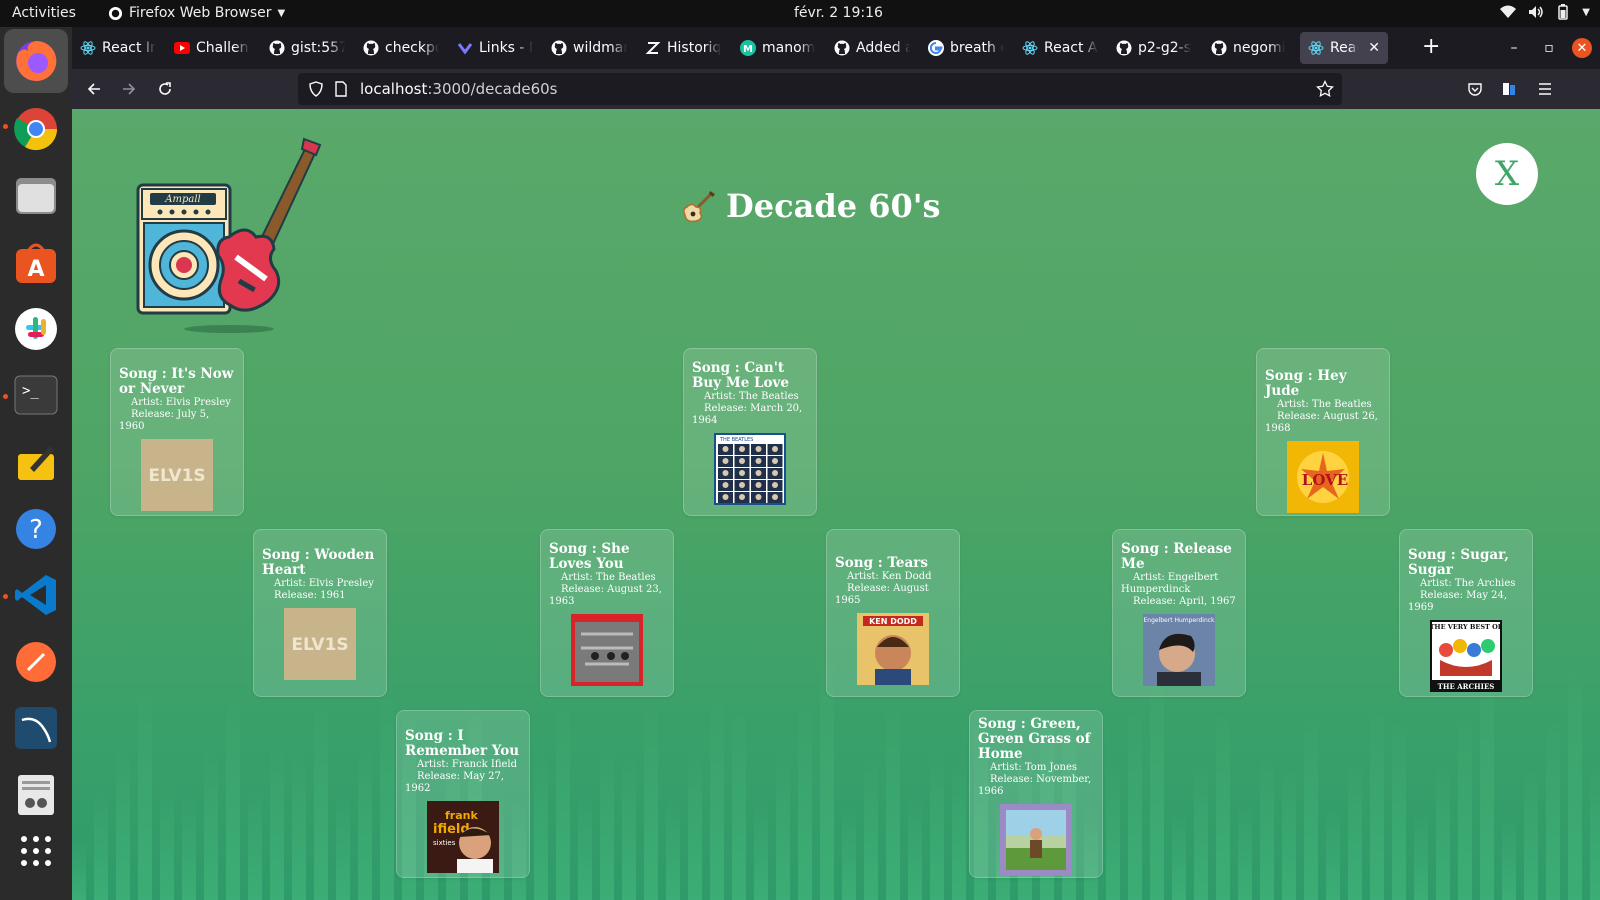 This screenshot has height=900, width=1600. I want to click on svg-text: M, so click(748, 49).